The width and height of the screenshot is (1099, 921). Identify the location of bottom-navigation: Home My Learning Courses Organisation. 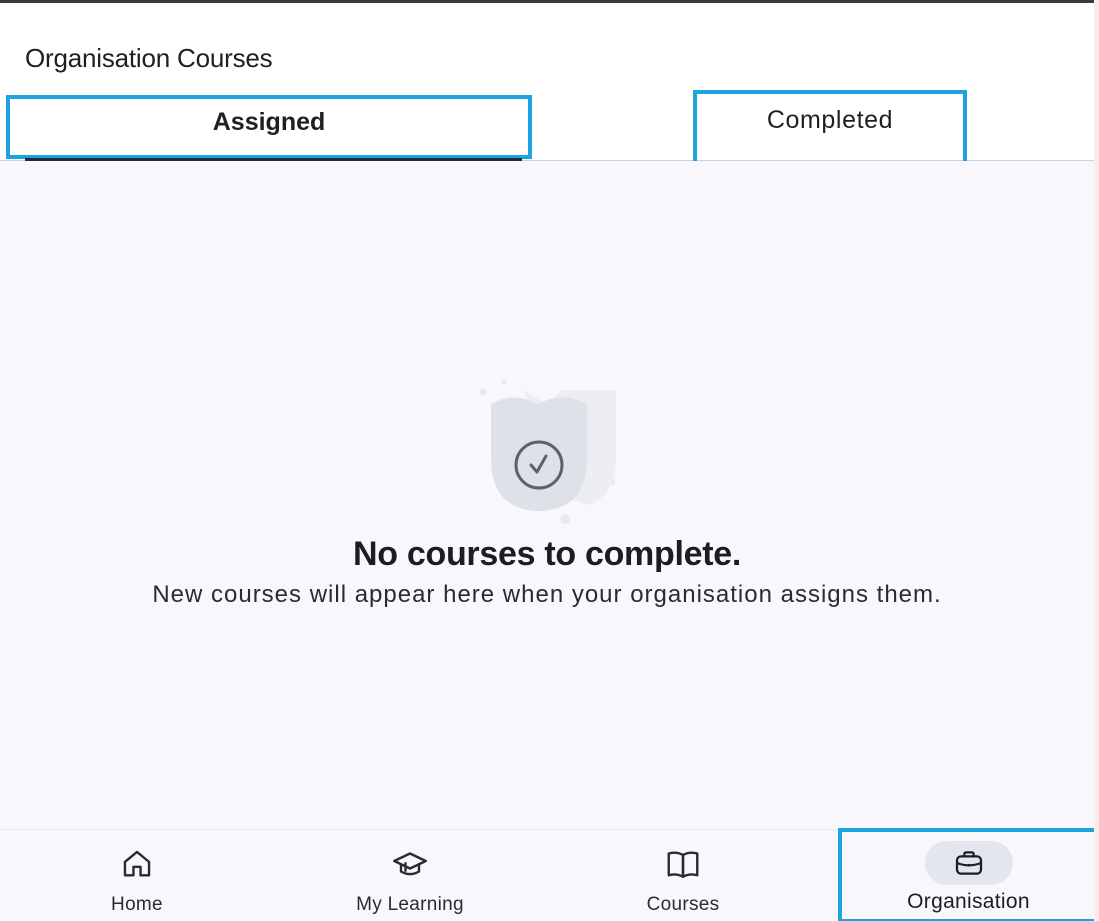
(547, 874).